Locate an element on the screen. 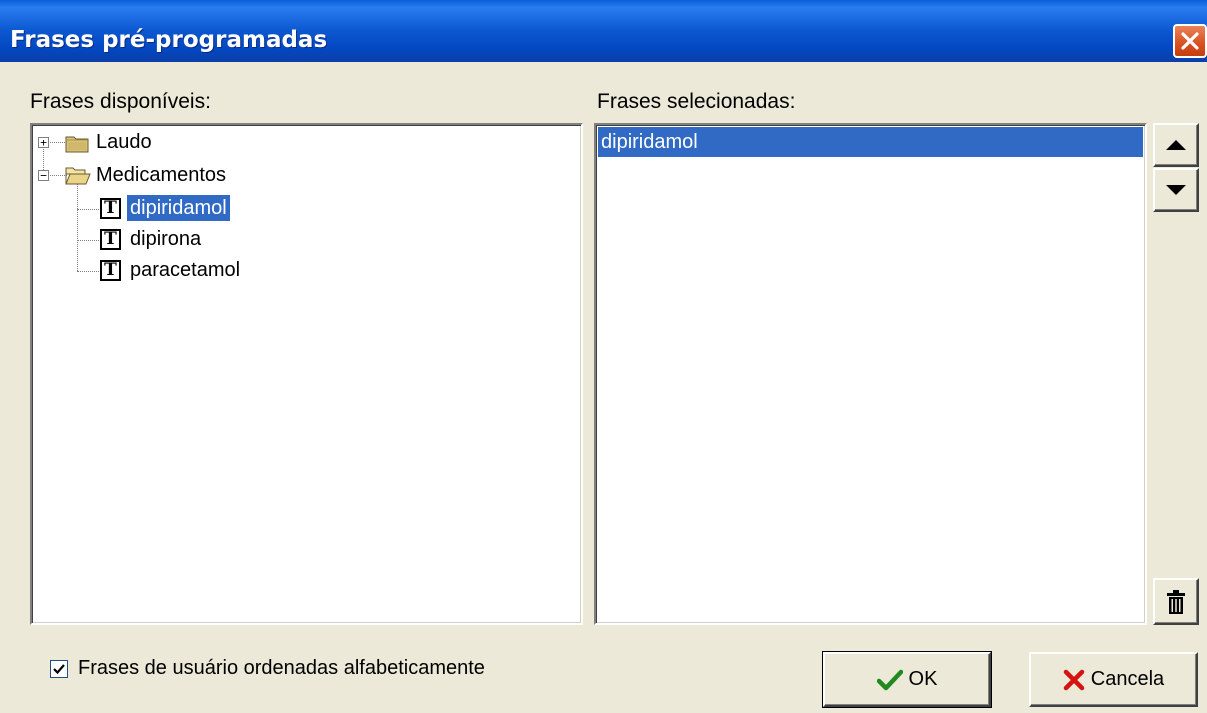 The image size is (1207, 713). list-item: dipiridamol is located at coordinates (870, 142).